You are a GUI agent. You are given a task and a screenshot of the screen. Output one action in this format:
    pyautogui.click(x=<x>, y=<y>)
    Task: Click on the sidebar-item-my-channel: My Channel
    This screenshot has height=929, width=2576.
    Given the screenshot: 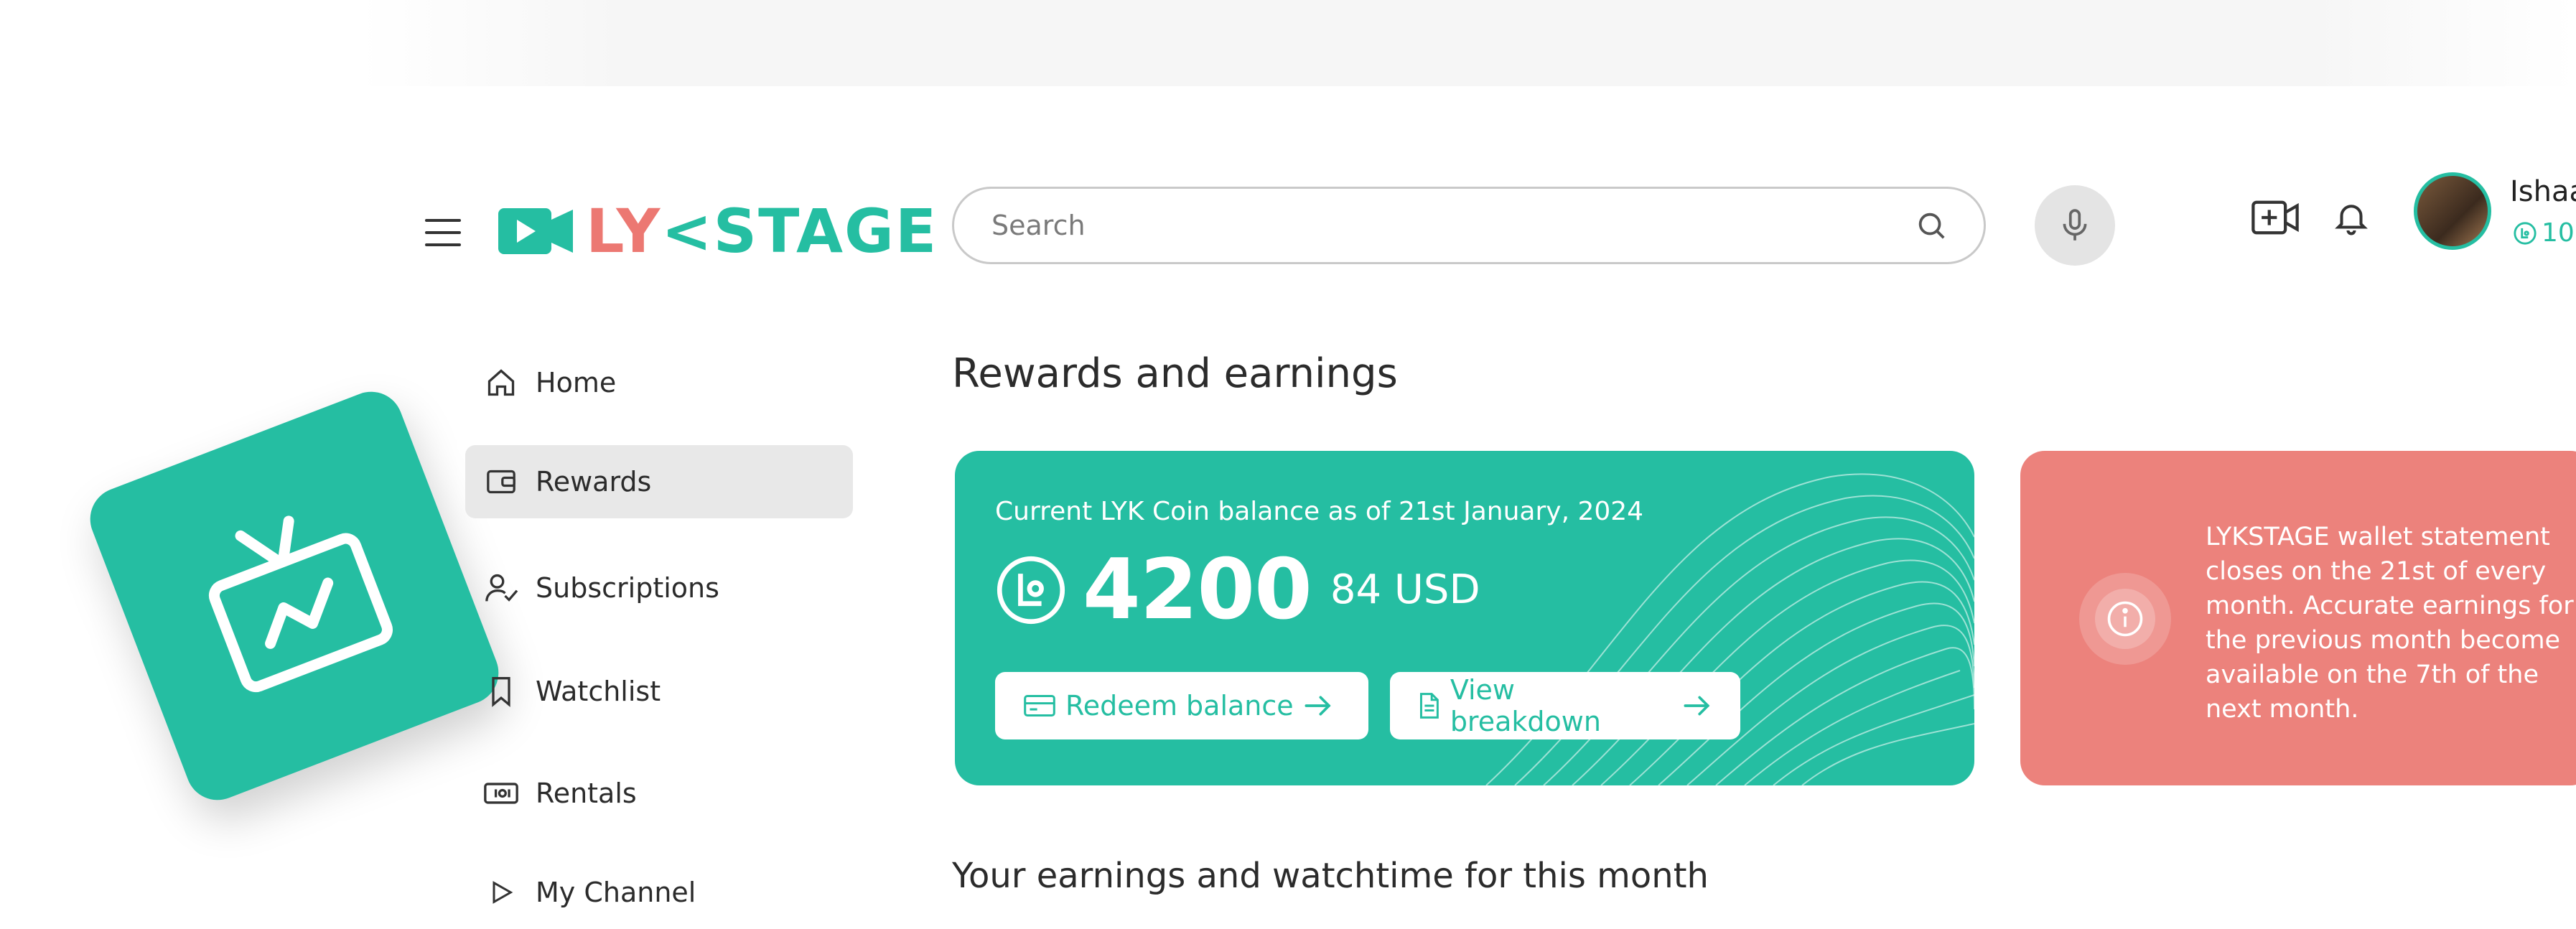 What is the action you would take?
    pyautogui.click(x=659, y=892)
    